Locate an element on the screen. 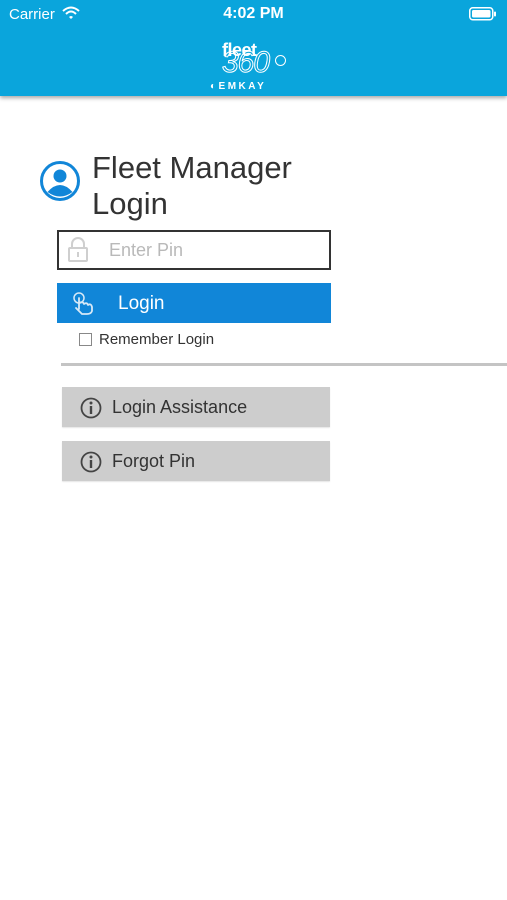  lock-icon is located at coordinates (78, 252).